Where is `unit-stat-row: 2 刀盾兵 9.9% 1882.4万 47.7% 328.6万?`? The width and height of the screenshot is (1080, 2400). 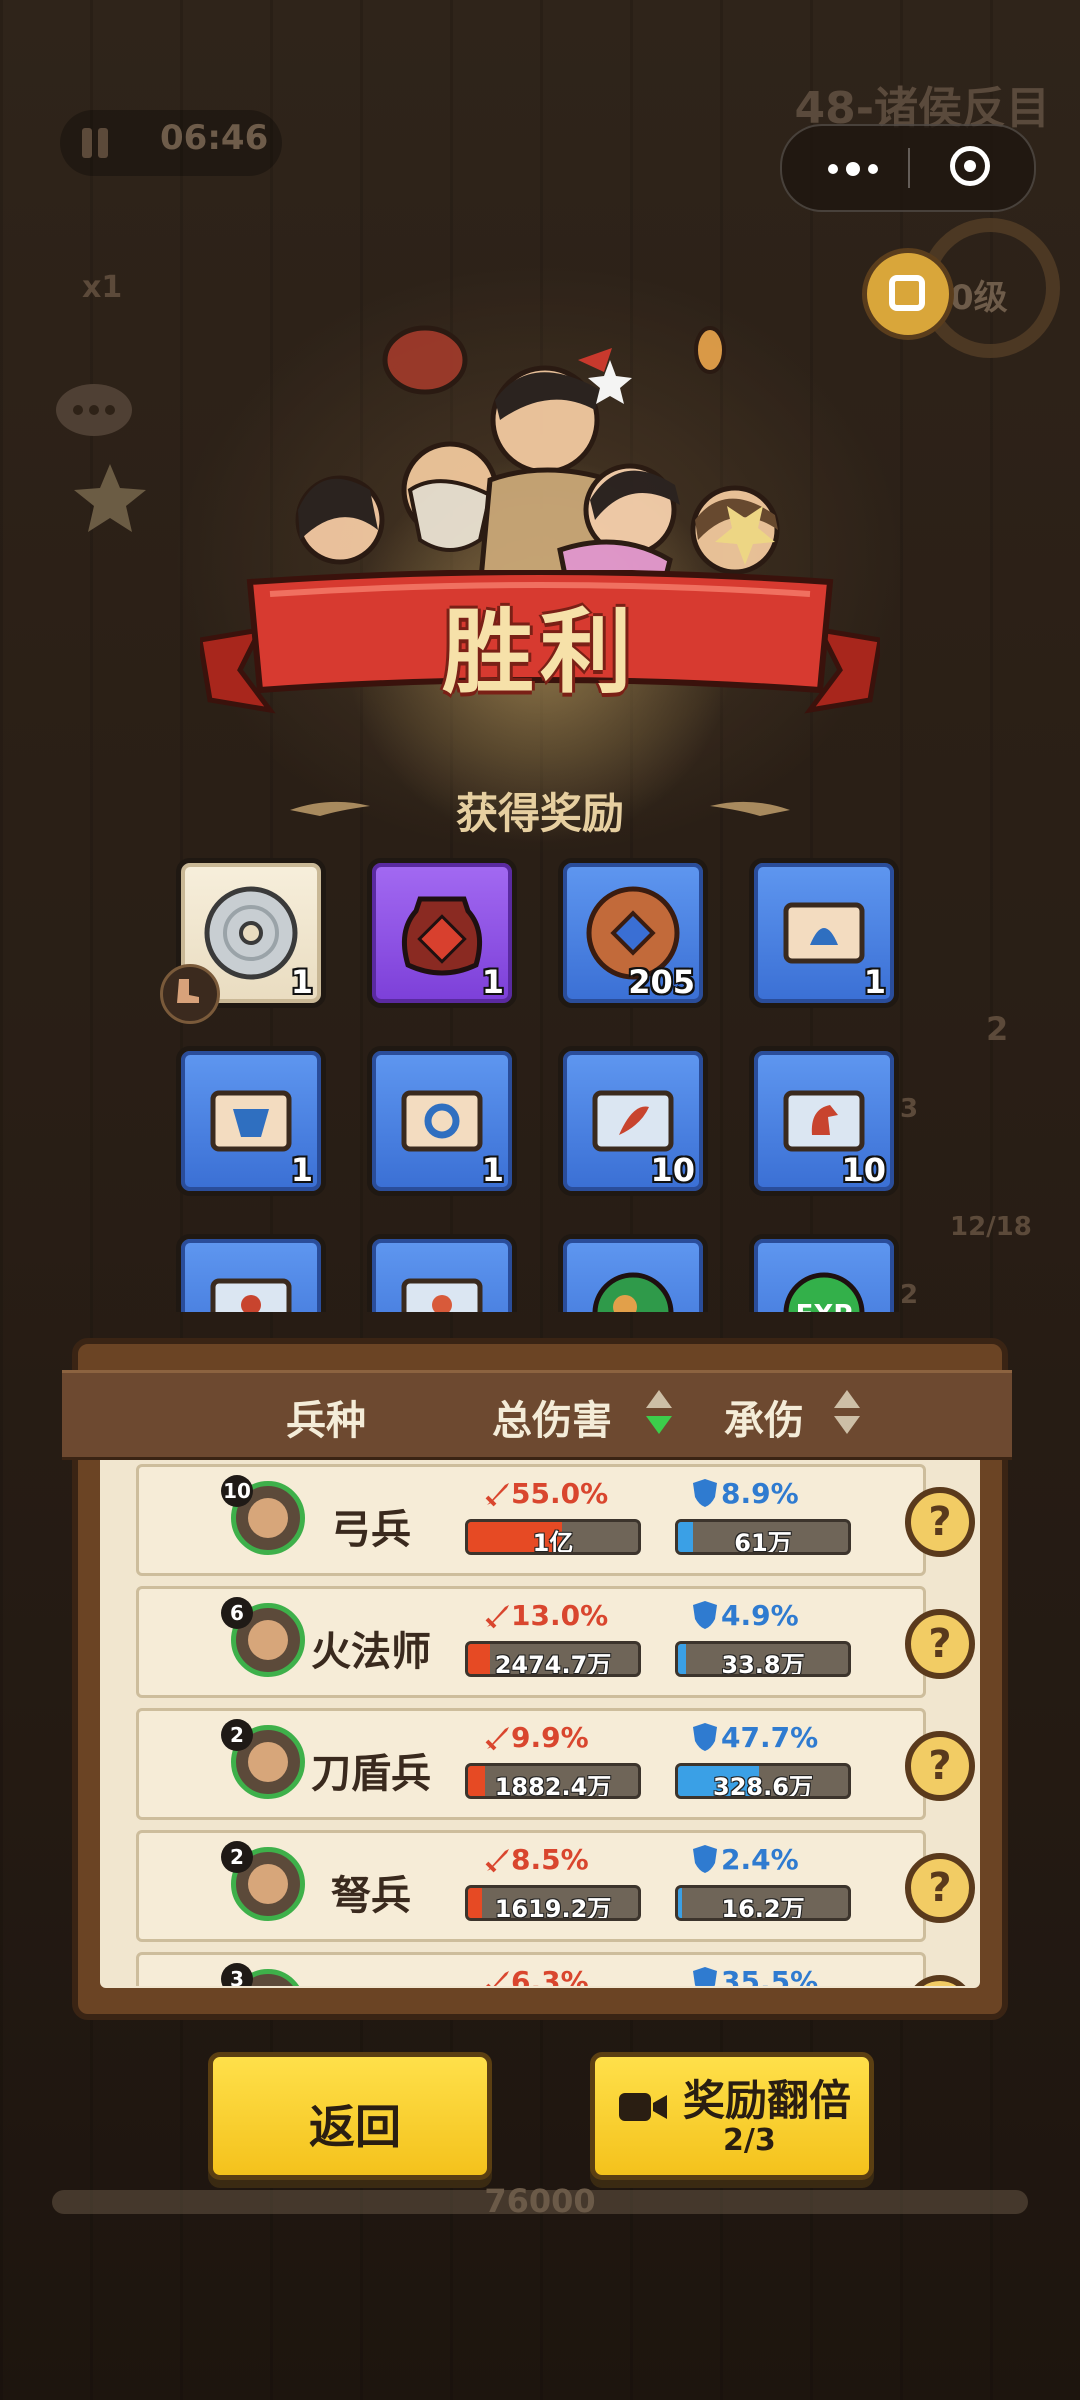
unit-stat-row: 2 刀盾兵 9.9% 1882.4万 47.7% 328.6万? is located at coordinates (555, 1764).